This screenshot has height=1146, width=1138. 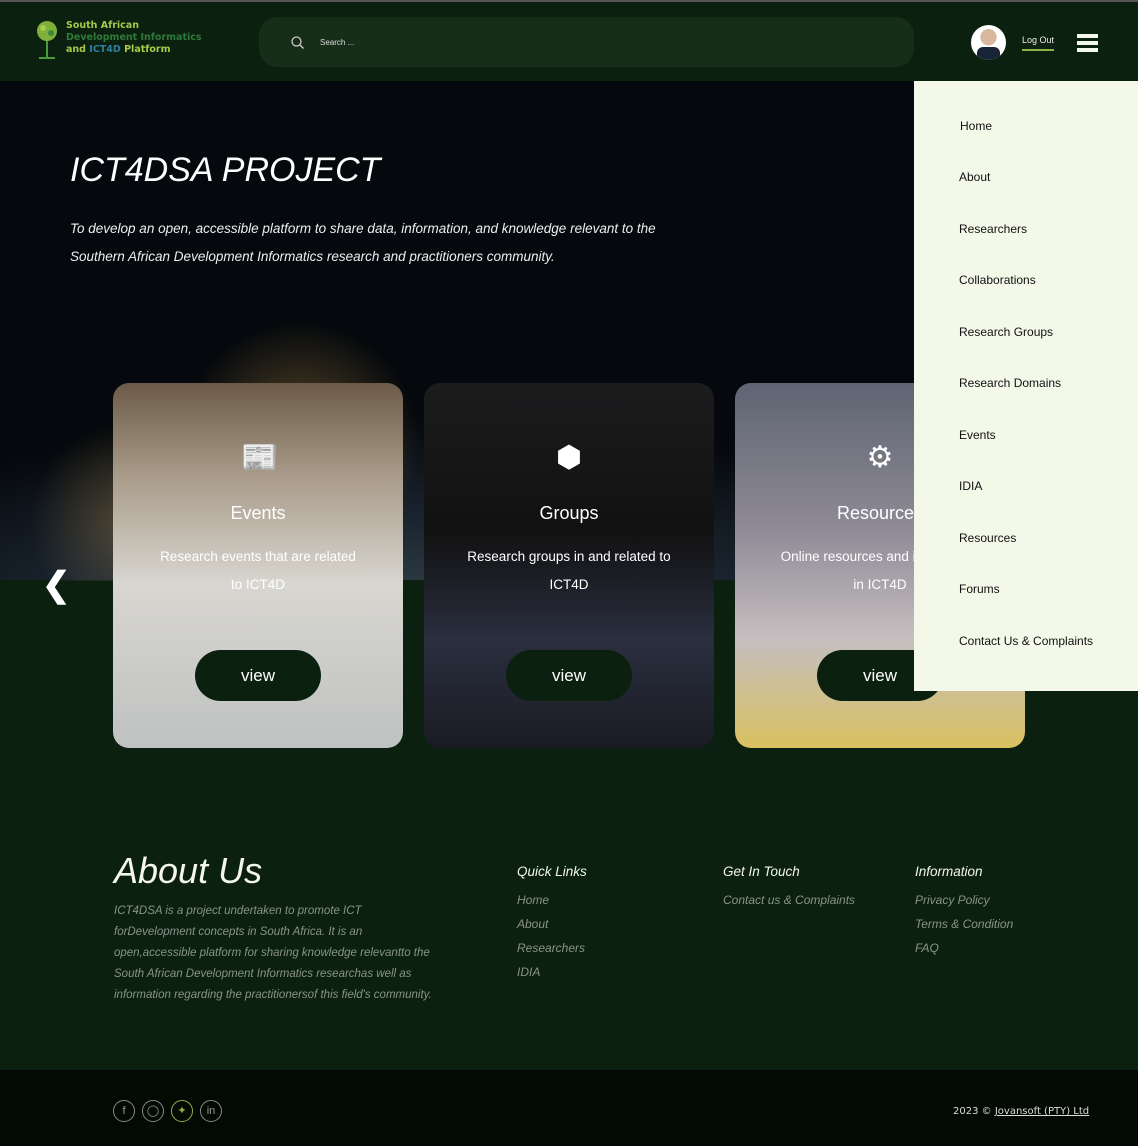 I want to click on menu-item-research-domains: Research Domains, so click(x=1010, y=383).